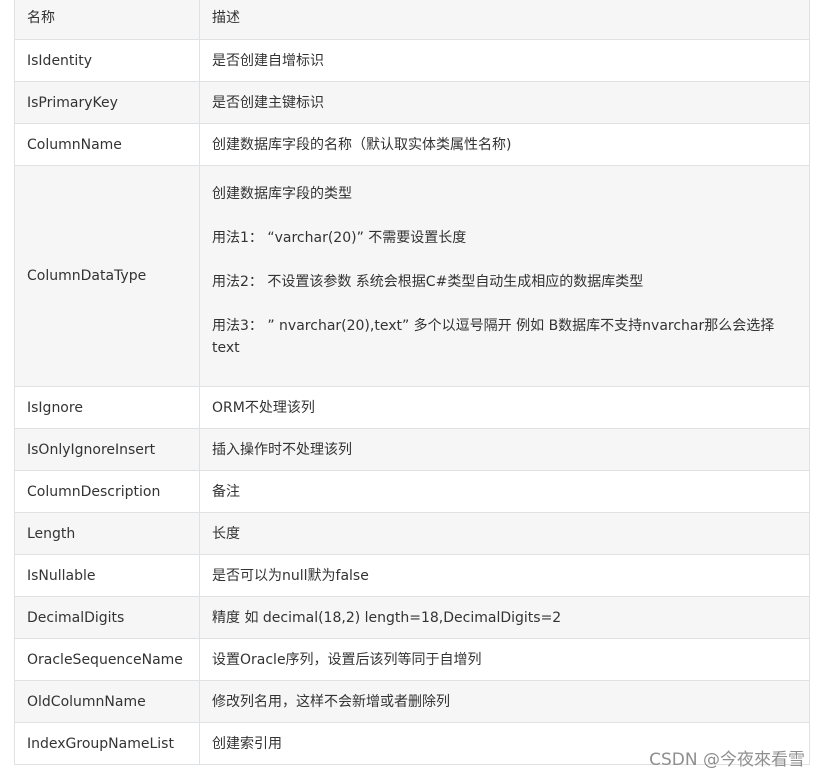  I want to click on row-name-cell: IsIdentity, so click(107, 60).